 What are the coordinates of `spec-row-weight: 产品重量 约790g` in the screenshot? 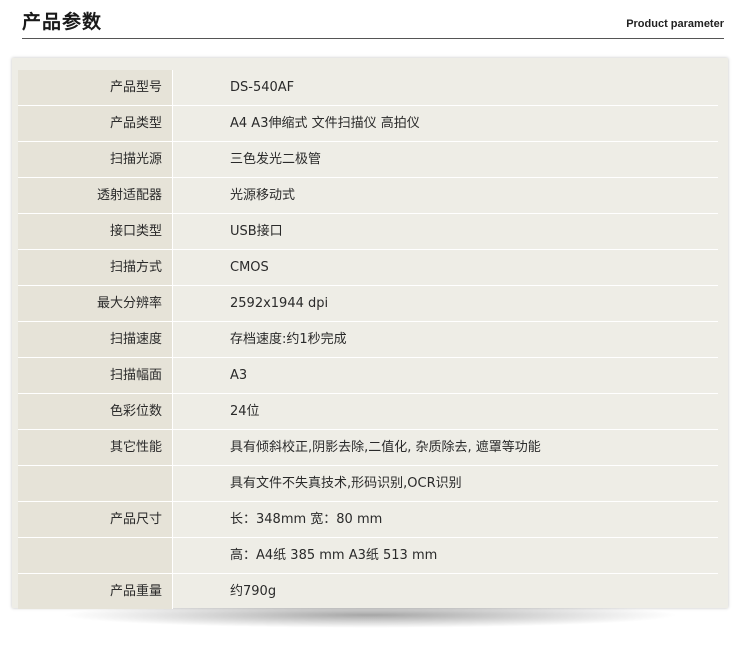 It's located at (368, 592).